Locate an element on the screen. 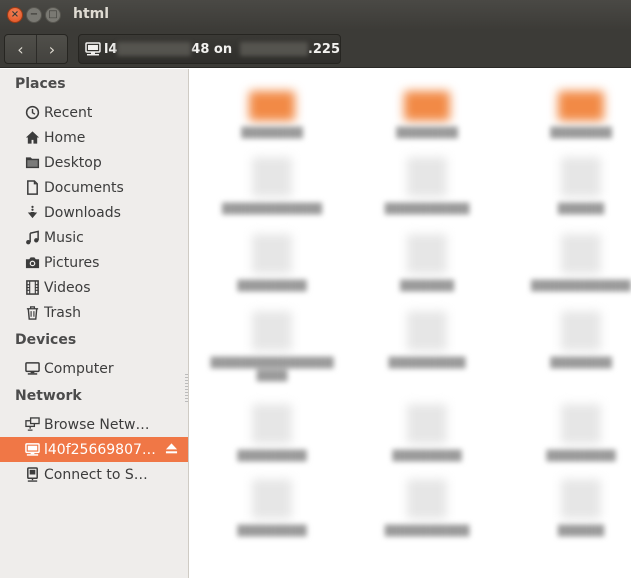 The image size is (631, 578). sidebar-item-label: Desktop is located at coordinates (73, 162).